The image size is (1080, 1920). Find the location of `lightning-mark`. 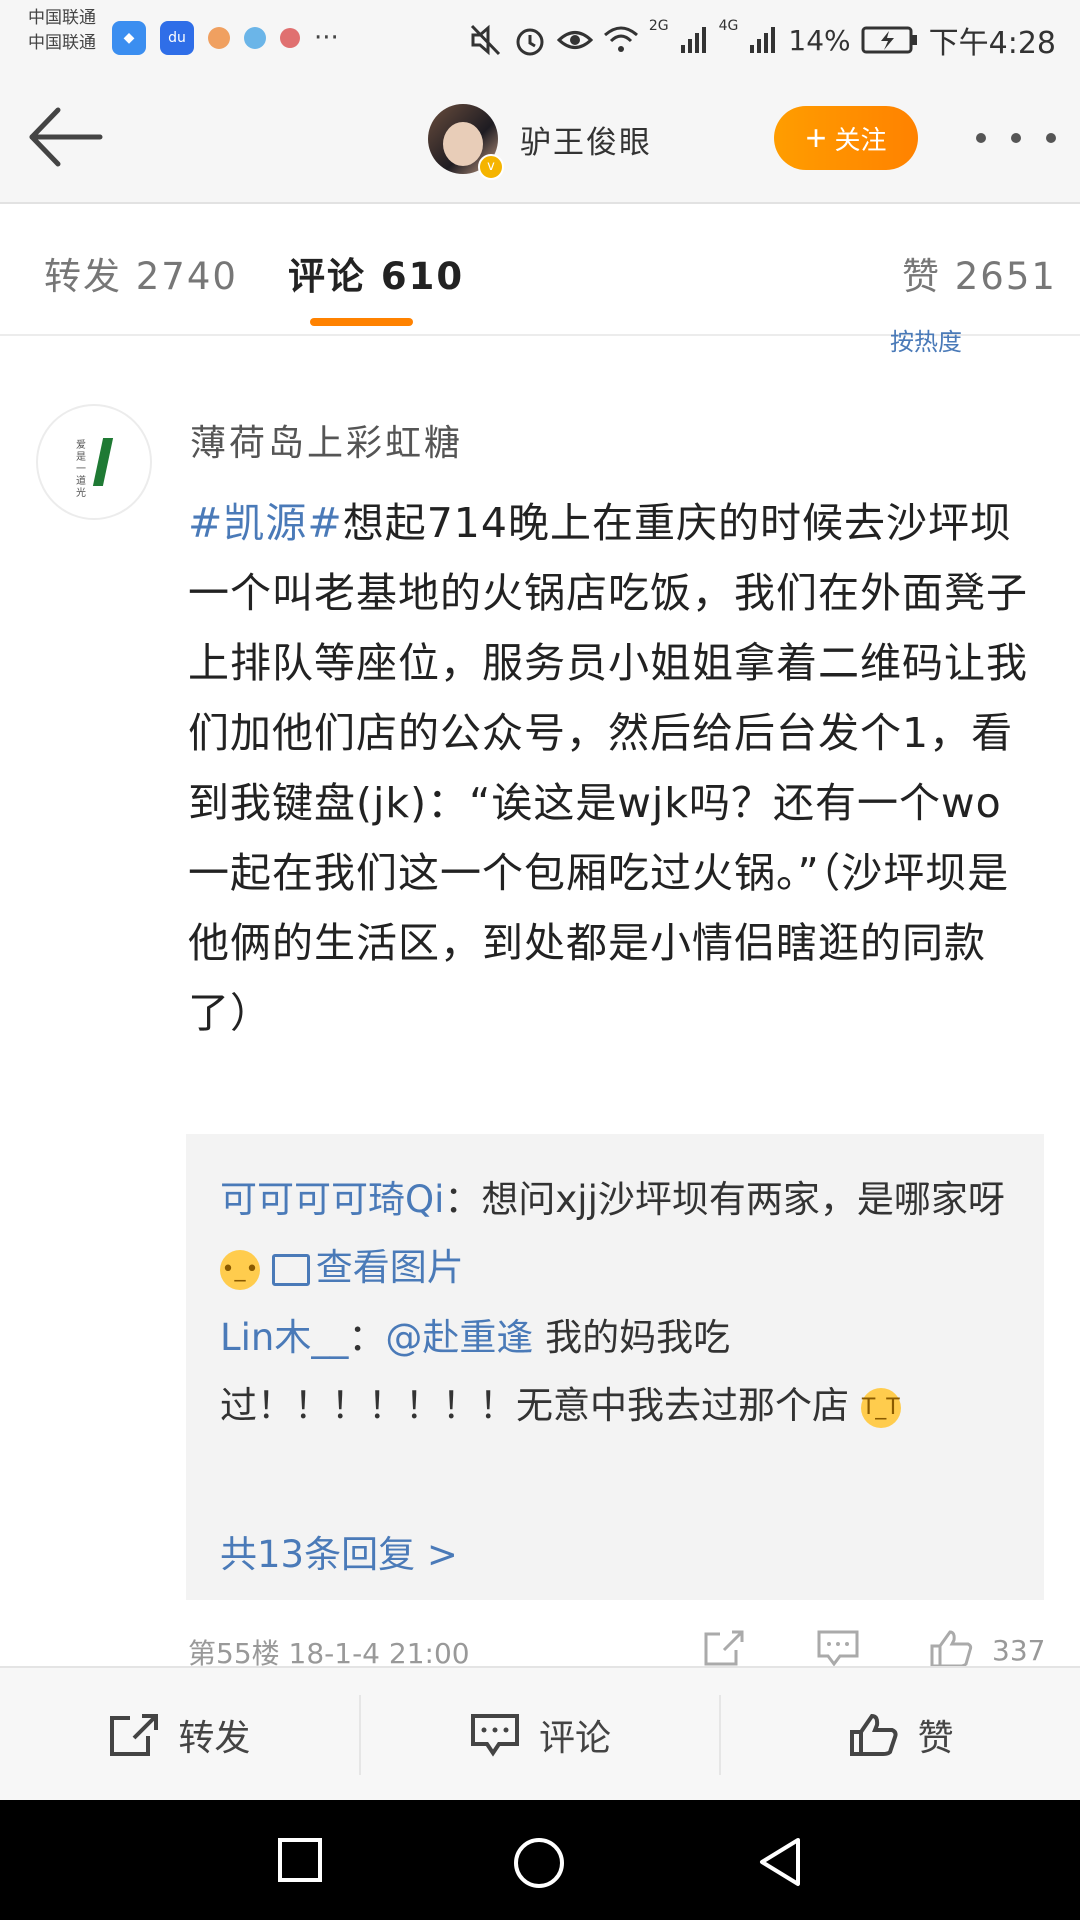

lightning-mark is located at coordinates (103, 462).